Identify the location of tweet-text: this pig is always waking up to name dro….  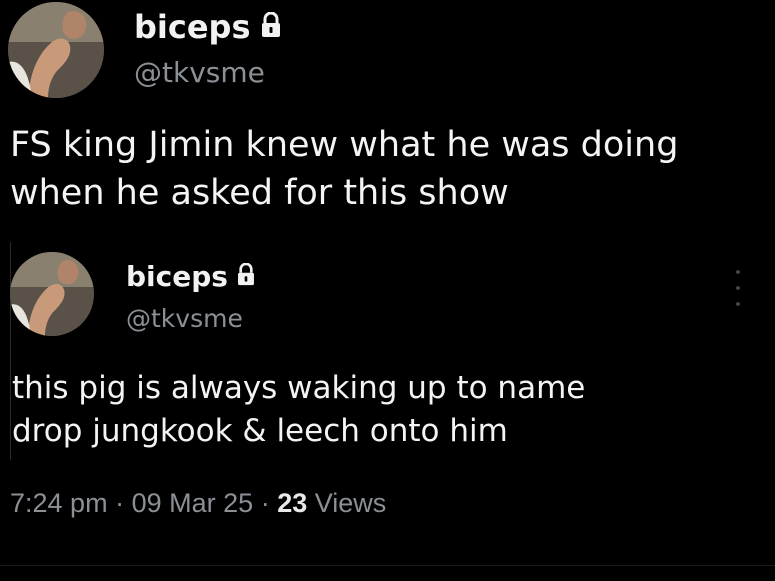
(298, 410).